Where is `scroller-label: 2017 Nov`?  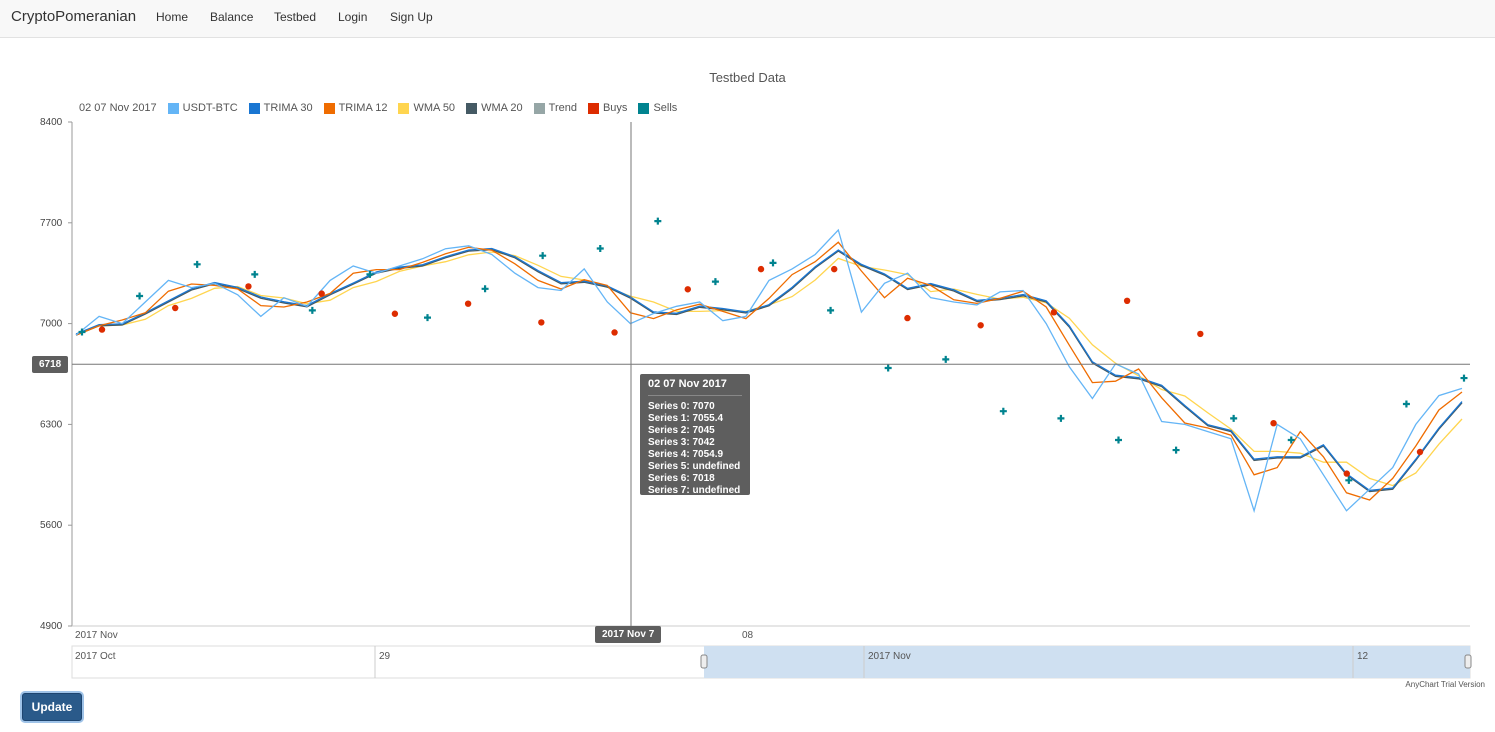
scroller-label: 2017 Nov is located at coordinates (889, 656).